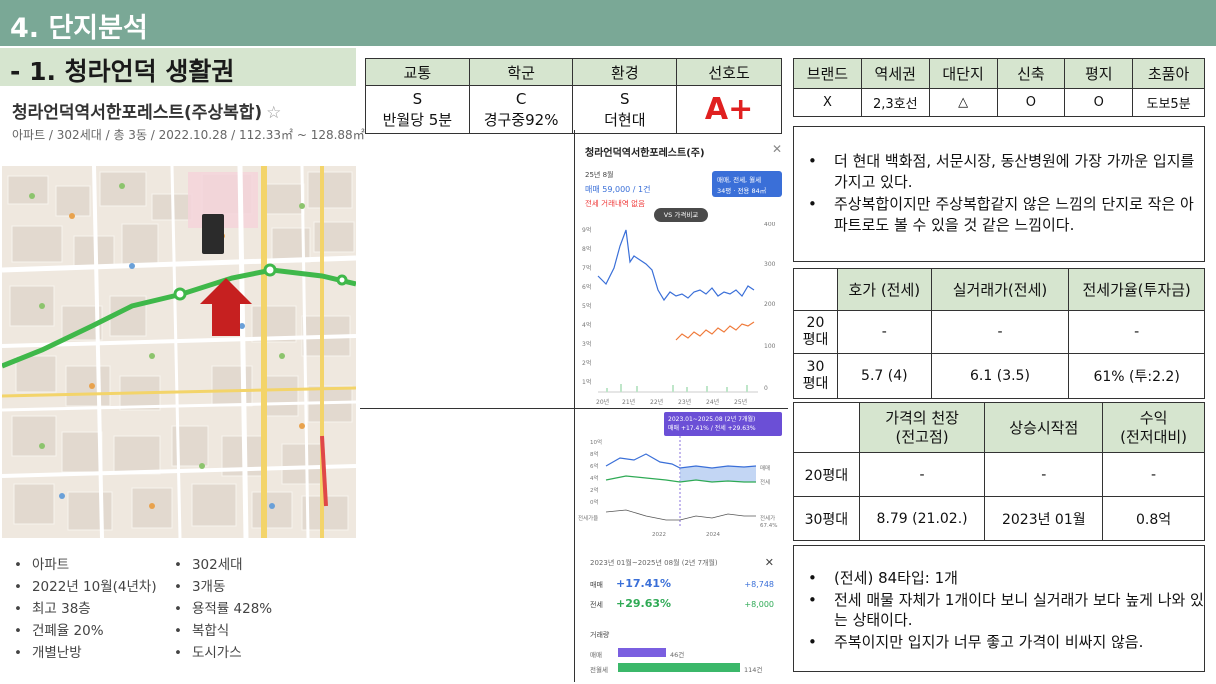 The image size is (1216, 684). I want to click on y-tick-label: 3억, so click(586, 344).